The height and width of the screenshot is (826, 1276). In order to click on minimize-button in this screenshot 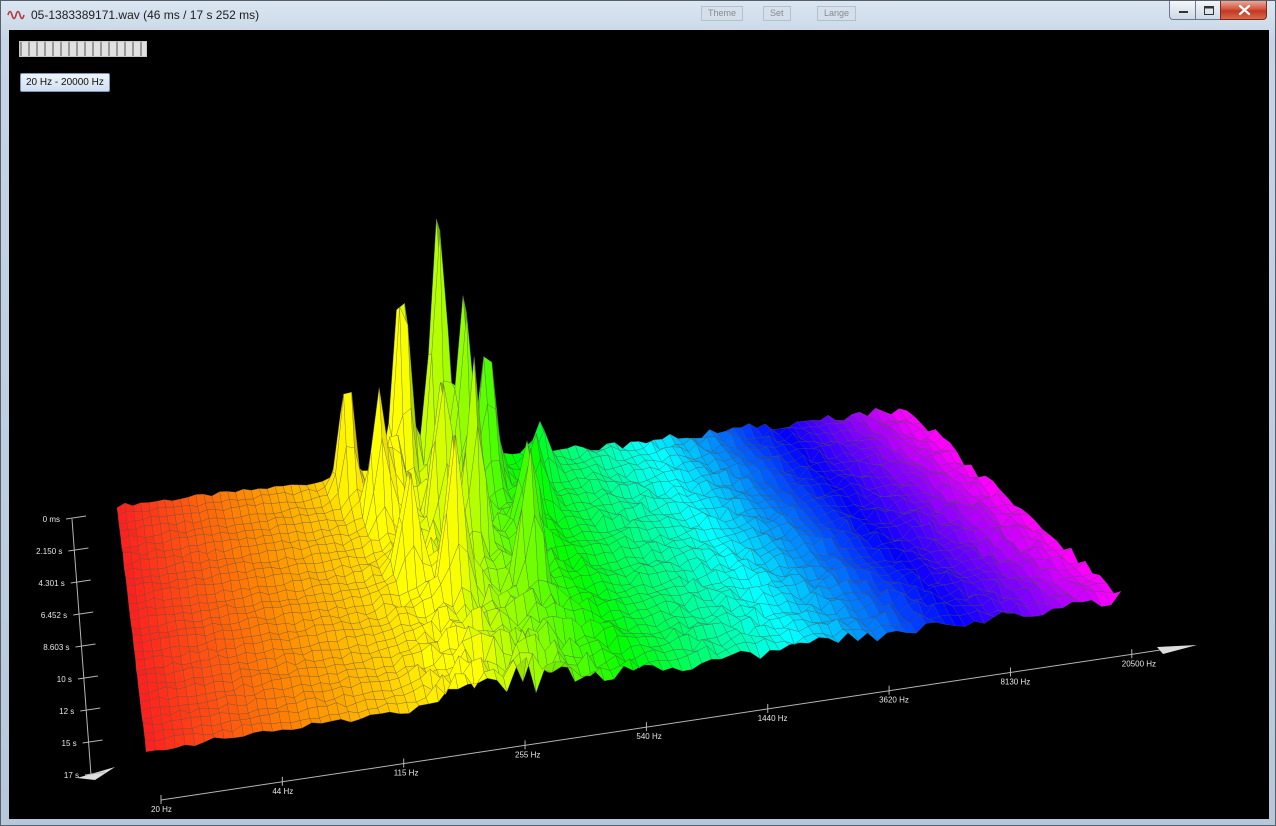, I will do `click(1182, 10)`.